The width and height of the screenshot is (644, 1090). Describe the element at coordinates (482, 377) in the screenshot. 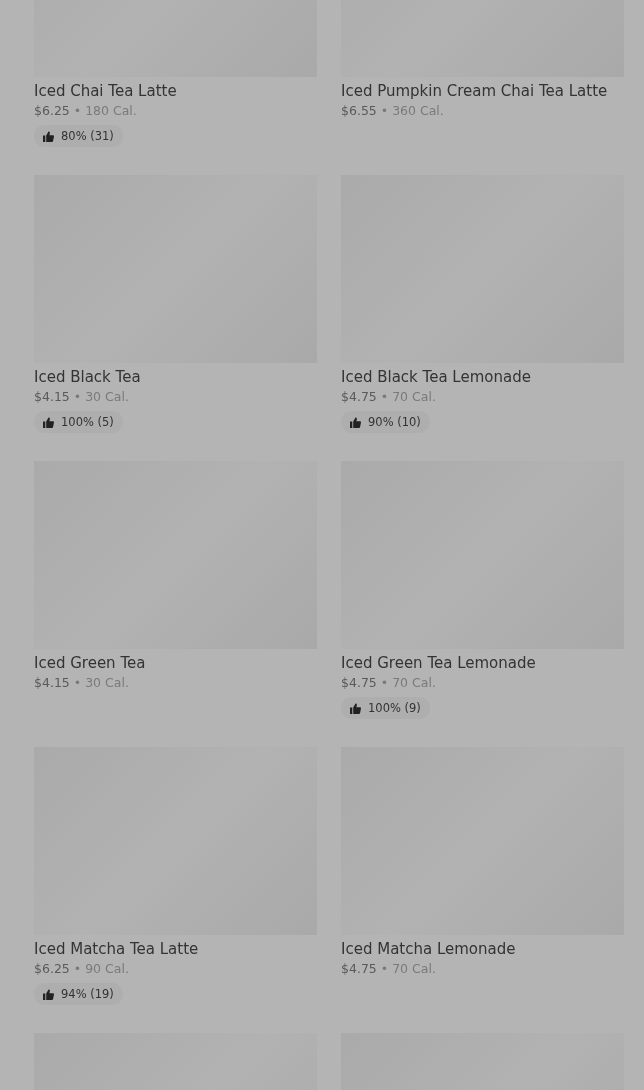

I see `product-name: Iced Black Tea Lemonade` at that location.